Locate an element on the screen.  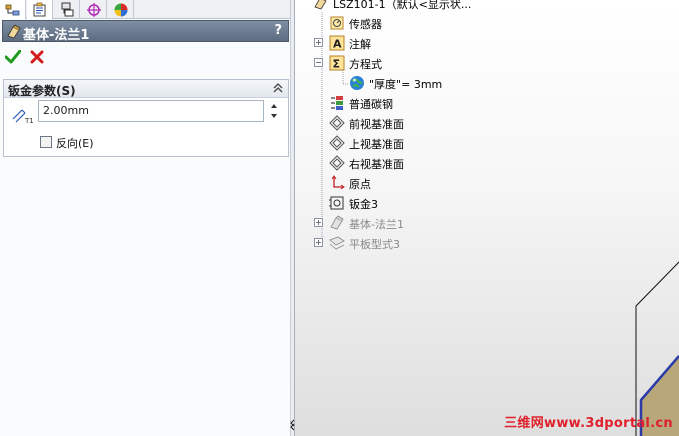
svg-text: T1 is located at coordinates (29, 120).